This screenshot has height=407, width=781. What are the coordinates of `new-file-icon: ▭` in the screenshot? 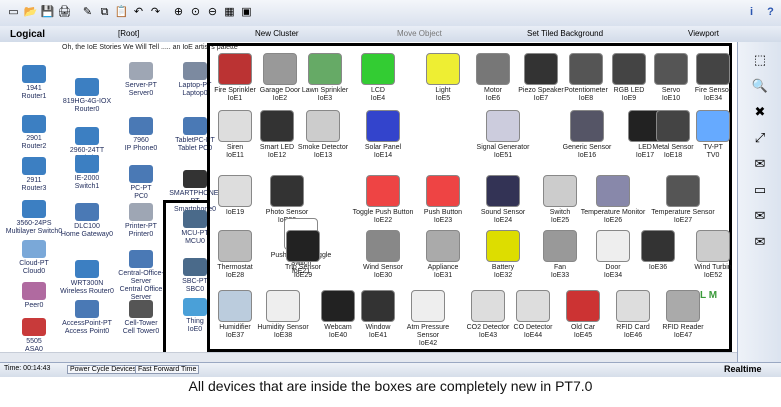 It's located at (13, 12).